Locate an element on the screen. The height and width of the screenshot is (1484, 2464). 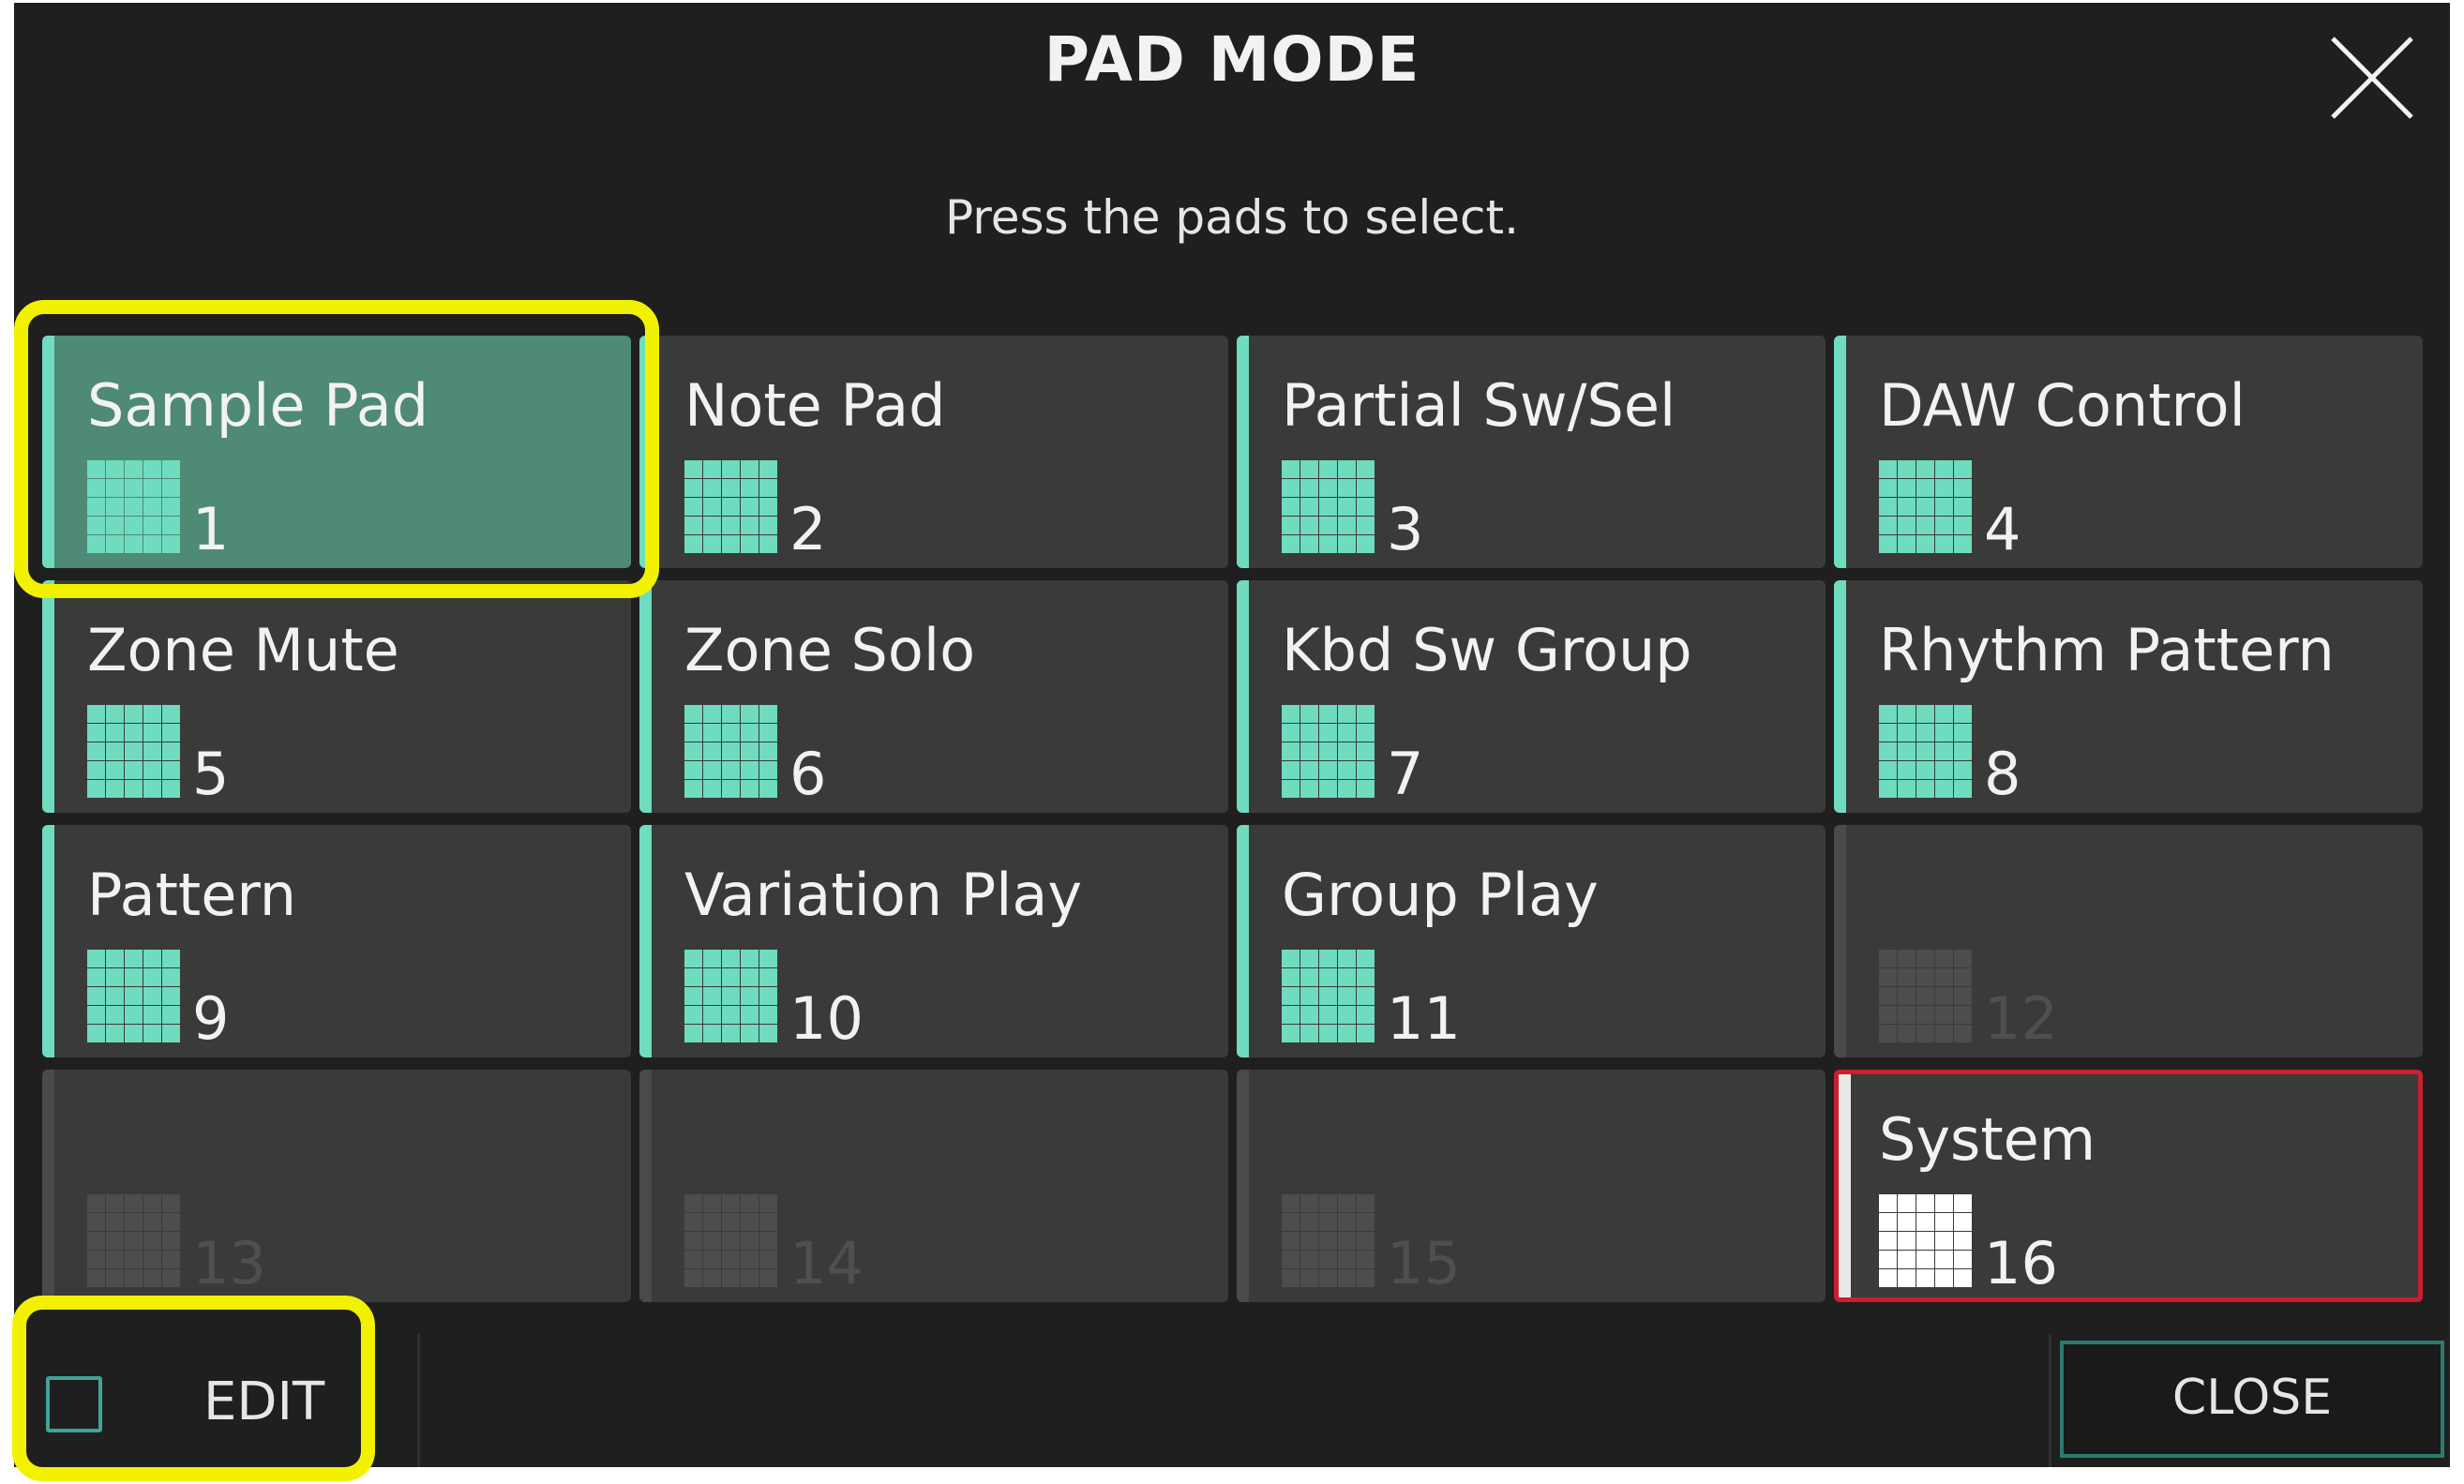
pad-number: 3 is located at coordinates (1405, 529).